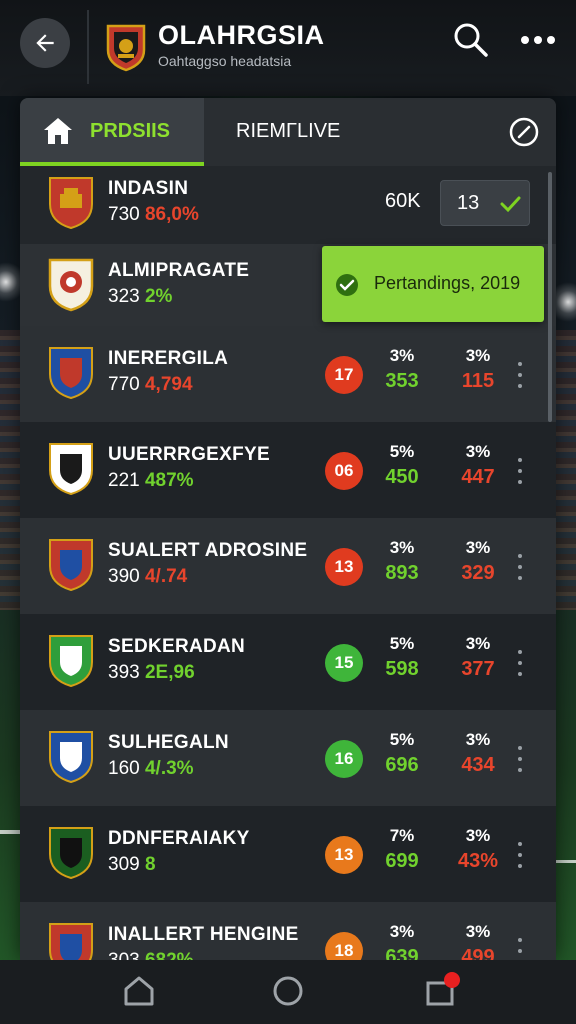  Describe the element at coordinates (538, 40) in the screenshot. I see `more-options-button` at that location.